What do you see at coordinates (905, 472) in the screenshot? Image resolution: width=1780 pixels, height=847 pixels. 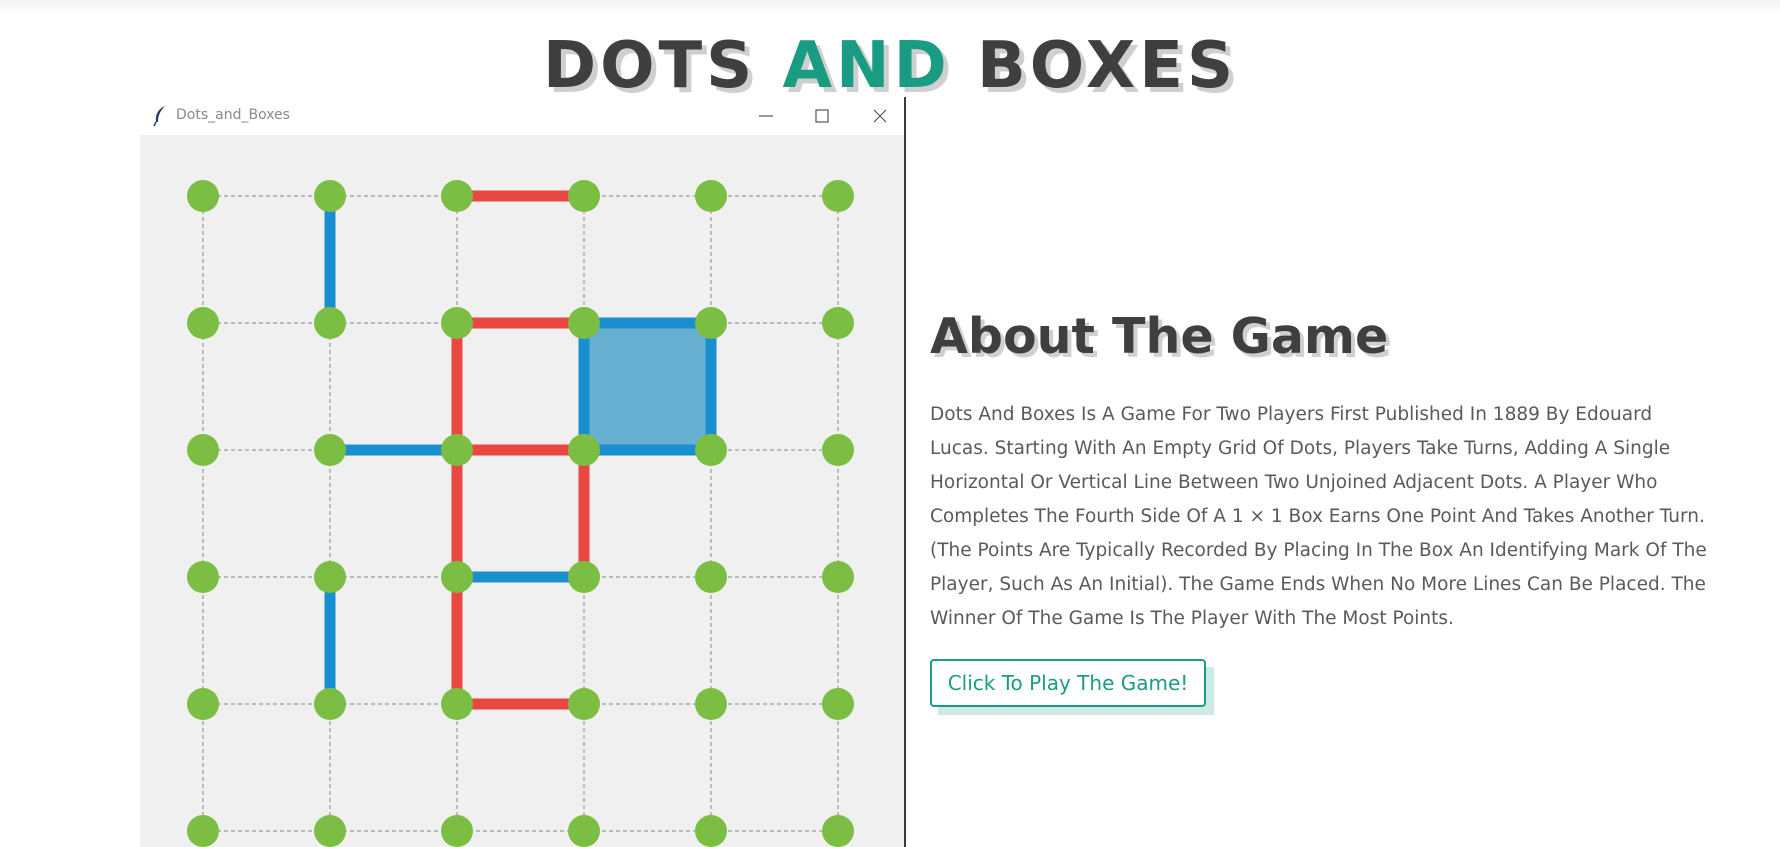 I see `section-divider` at bounding box center [905, 472].